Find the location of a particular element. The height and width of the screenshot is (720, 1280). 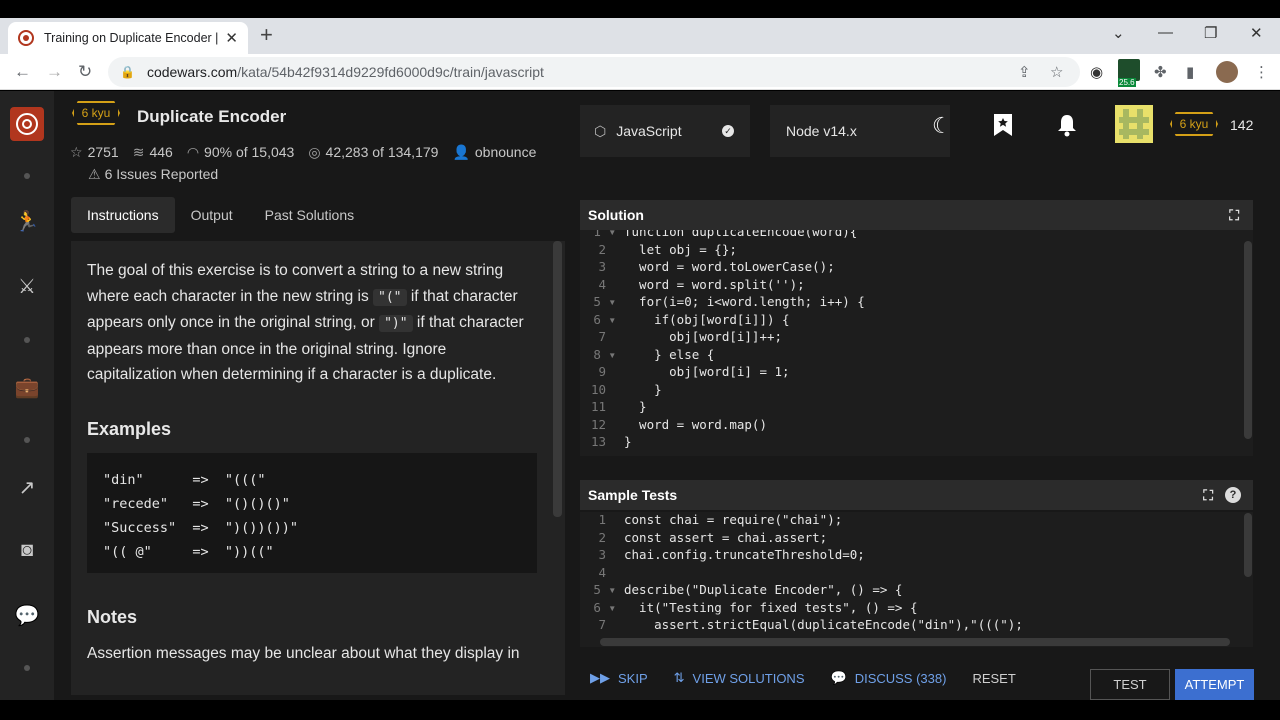

compare-icon: ⇅ is located at coordinates (679, 677).